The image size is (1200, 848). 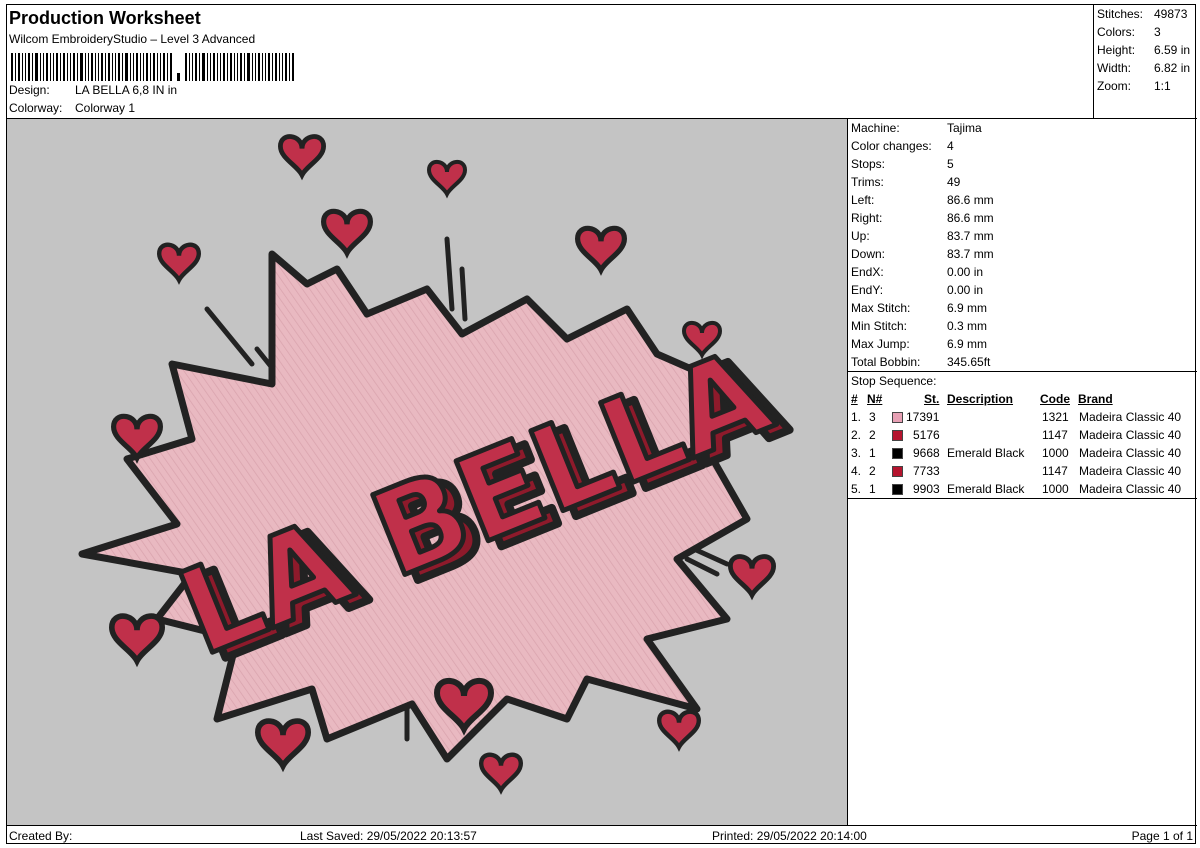 What do you see at coordinates (1162, 836) in the screenshot?
I see `page-number: Page 1 of 1` at bounding box center [1162, 836].